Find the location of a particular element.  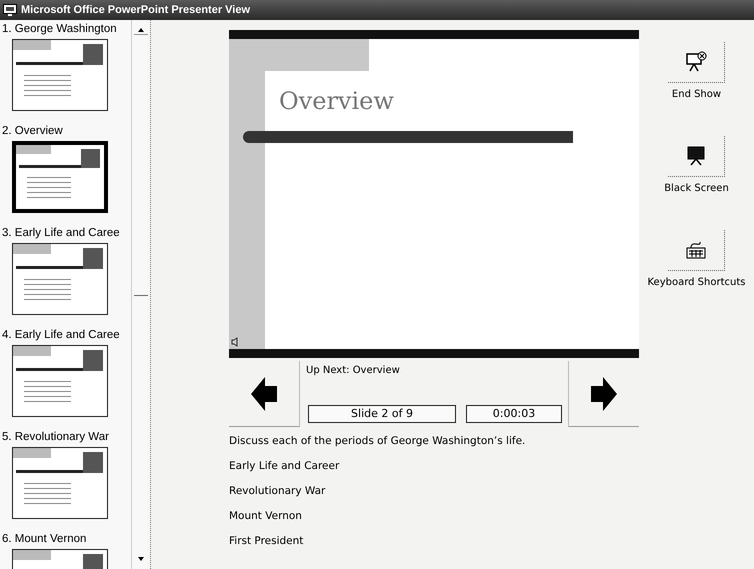

right-arrow-icon is located at coordinates (604, 393).